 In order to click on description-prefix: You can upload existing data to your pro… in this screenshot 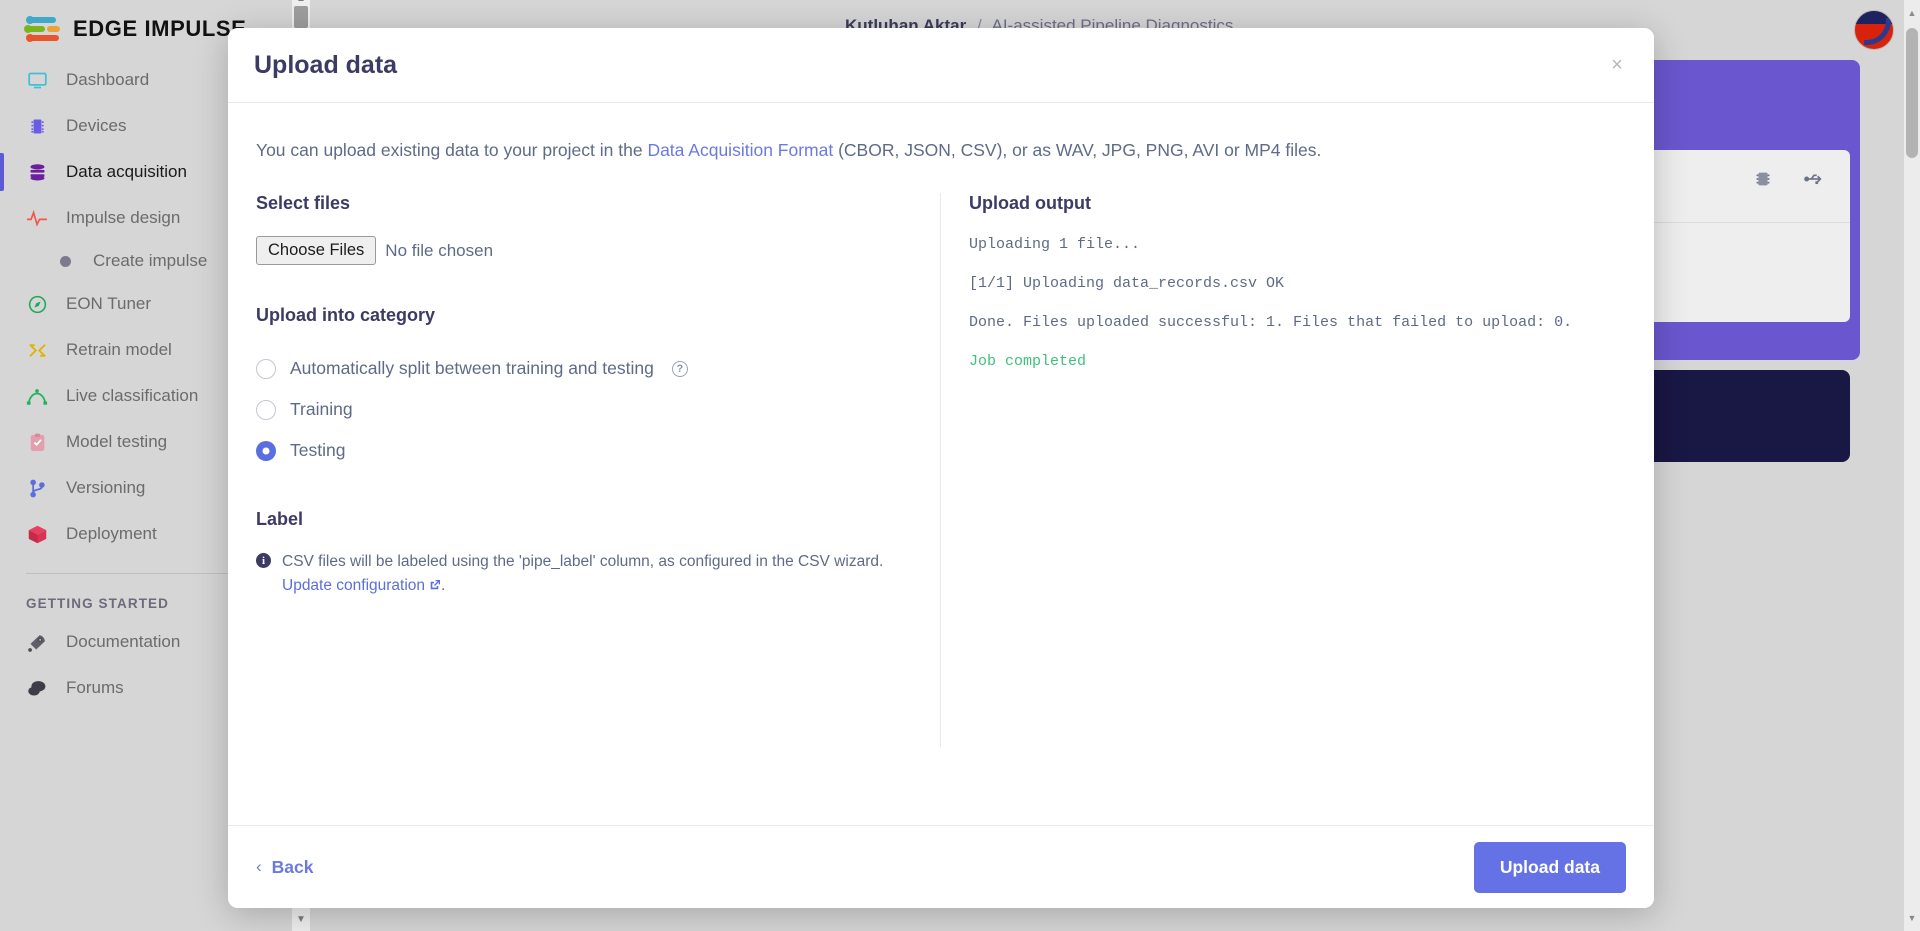, I will do `click(452, 150)`.